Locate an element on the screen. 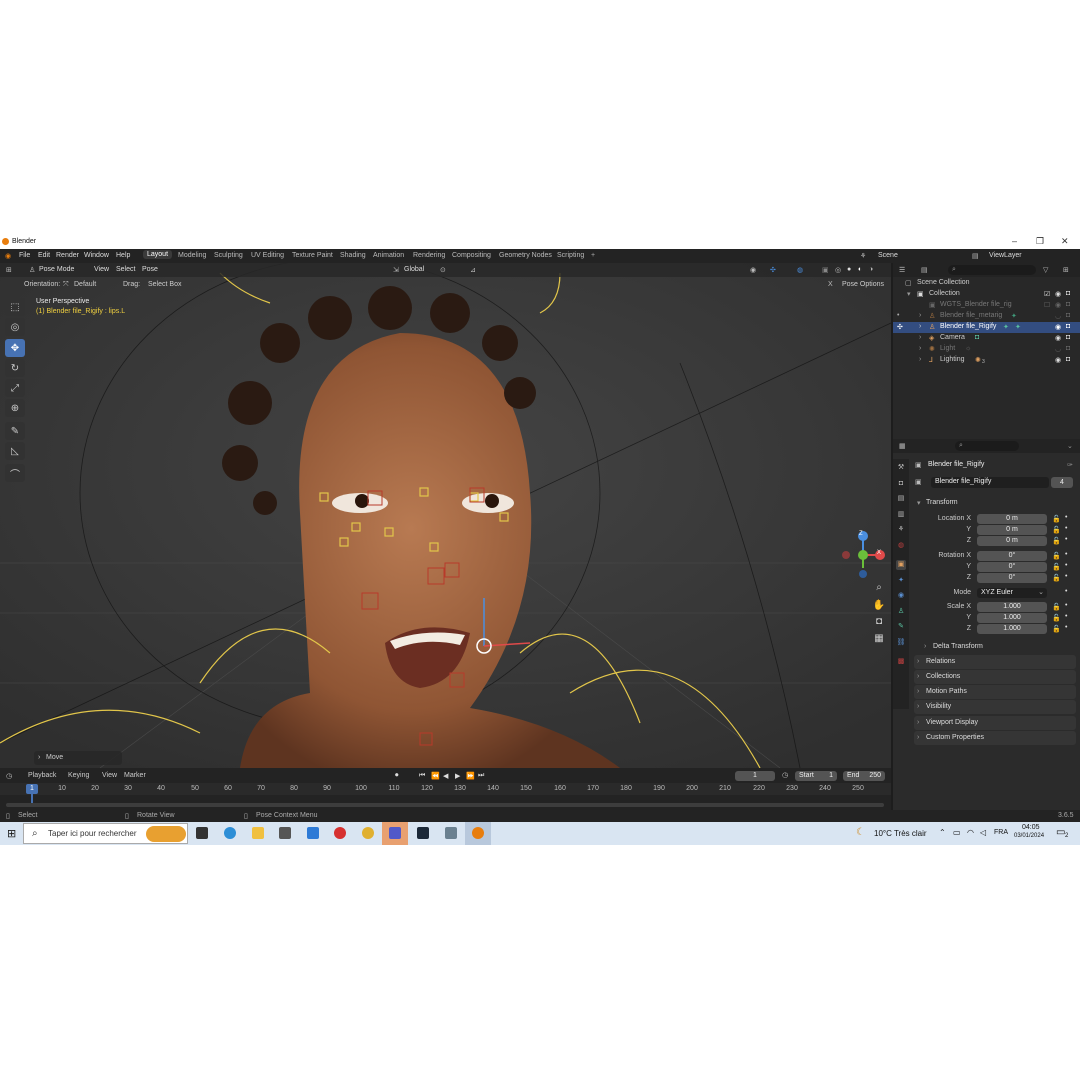 This screenshot has width=1080, height=1080. add-workspace-icon: + is located at coordinates (593, 255).